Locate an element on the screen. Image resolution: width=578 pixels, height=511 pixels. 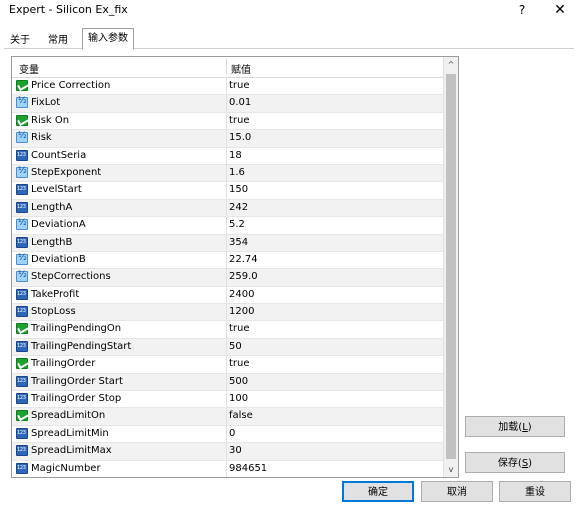
parameter-value: 18 is located at coordinates (235, 155).